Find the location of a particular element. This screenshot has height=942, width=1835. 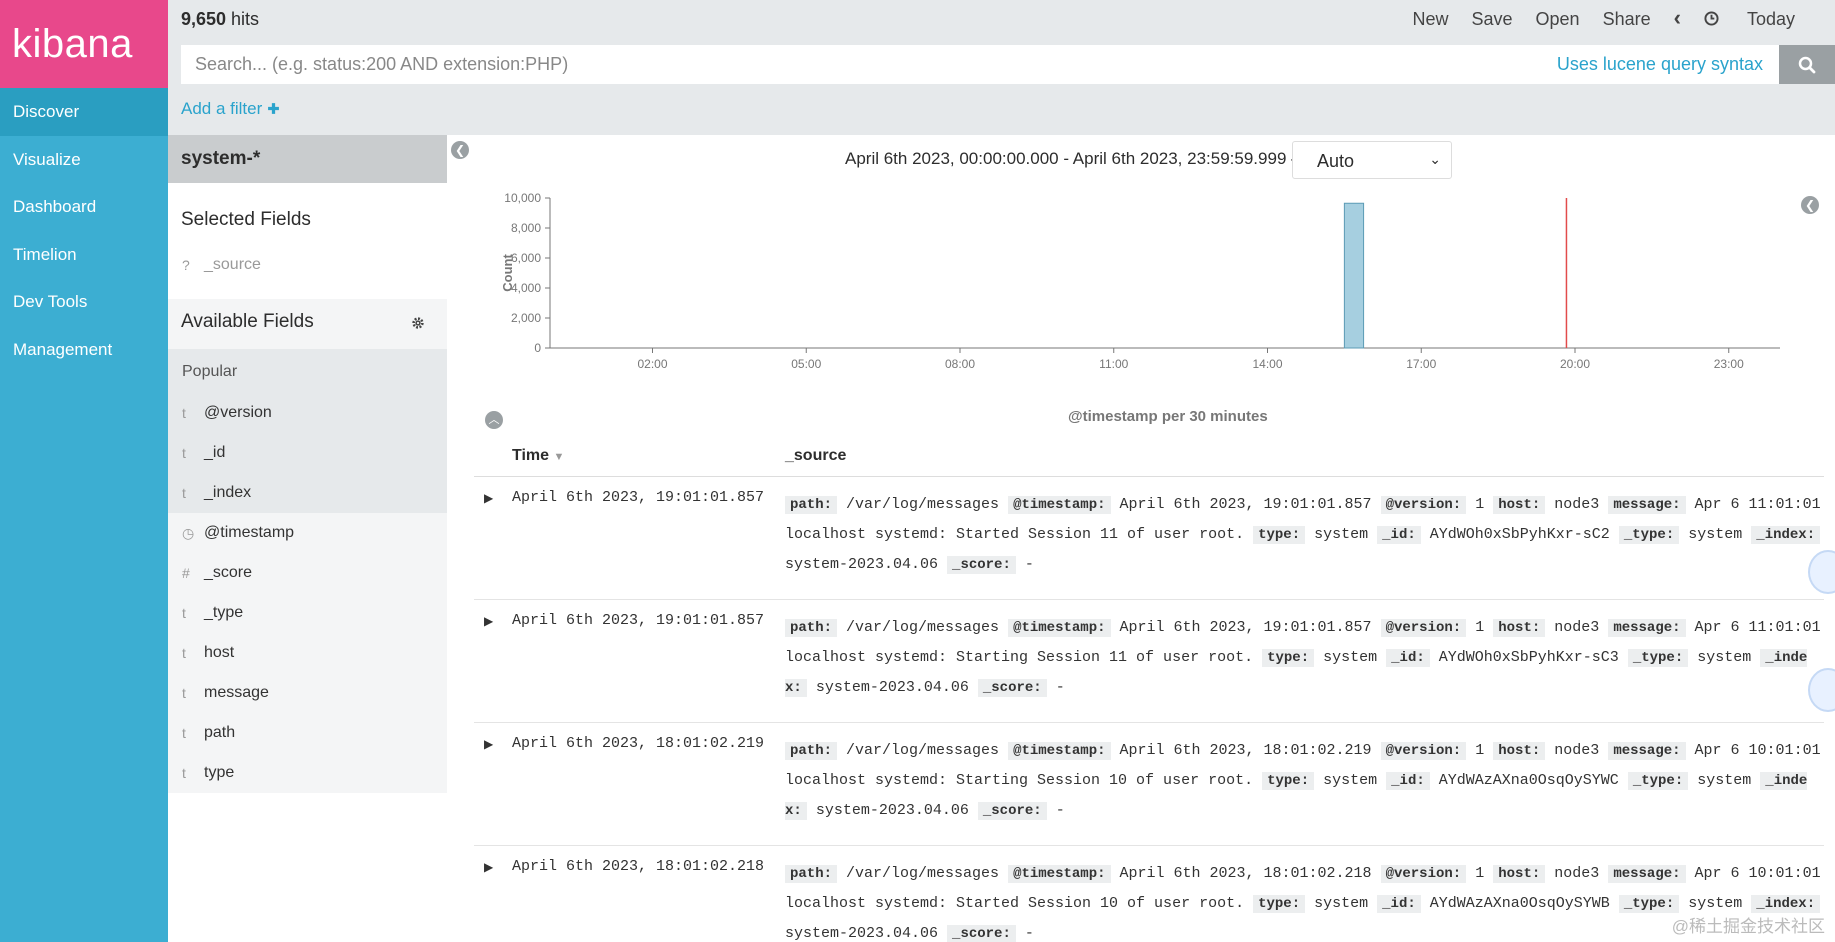

table-header: Time ▼ _source is located at coordinates (1149, 458).